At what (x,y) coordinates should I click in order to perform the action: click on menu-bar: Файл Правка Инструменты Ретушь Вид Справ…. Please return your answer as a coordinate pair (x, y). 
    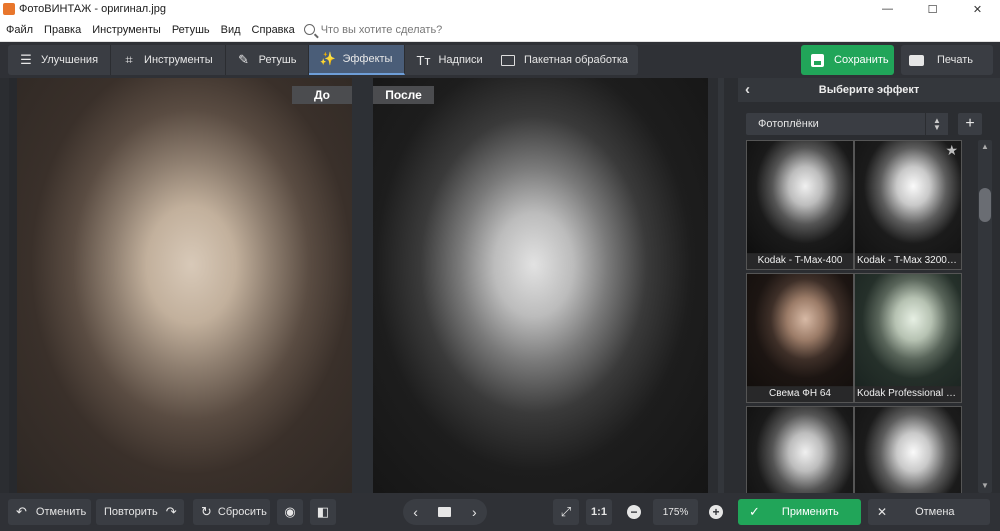
    Looking at the image, I should click on (500, 30).